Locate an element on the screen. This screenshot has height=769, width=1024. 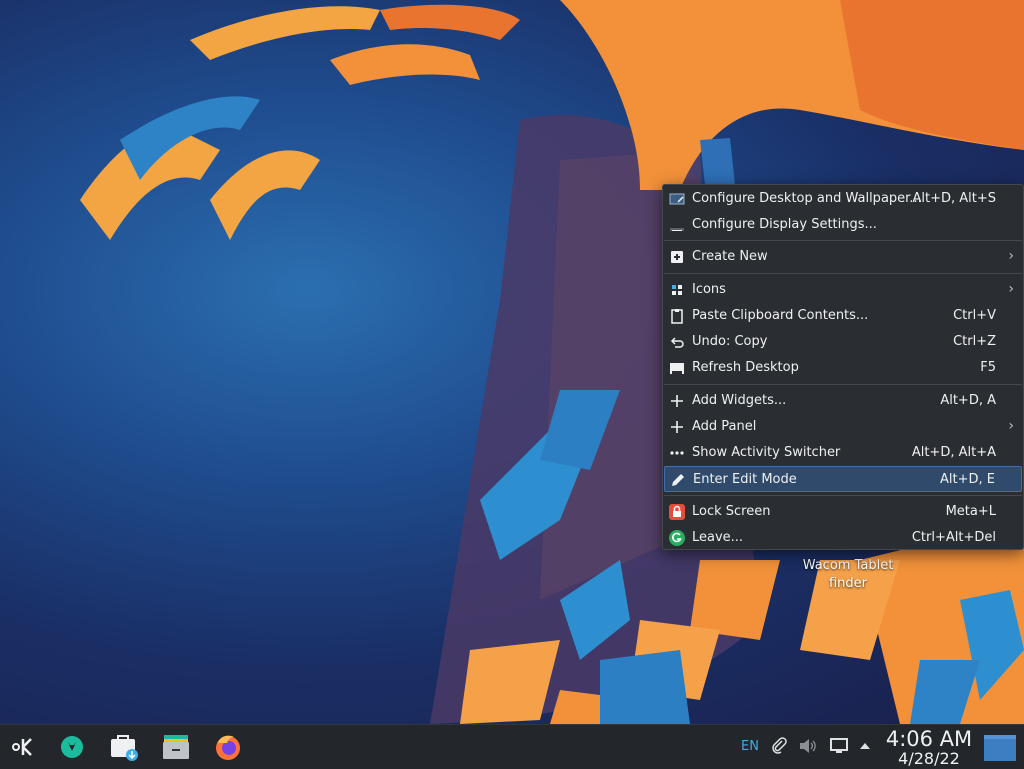
refresh-desktop-icon is located at coordinates (677, 368).